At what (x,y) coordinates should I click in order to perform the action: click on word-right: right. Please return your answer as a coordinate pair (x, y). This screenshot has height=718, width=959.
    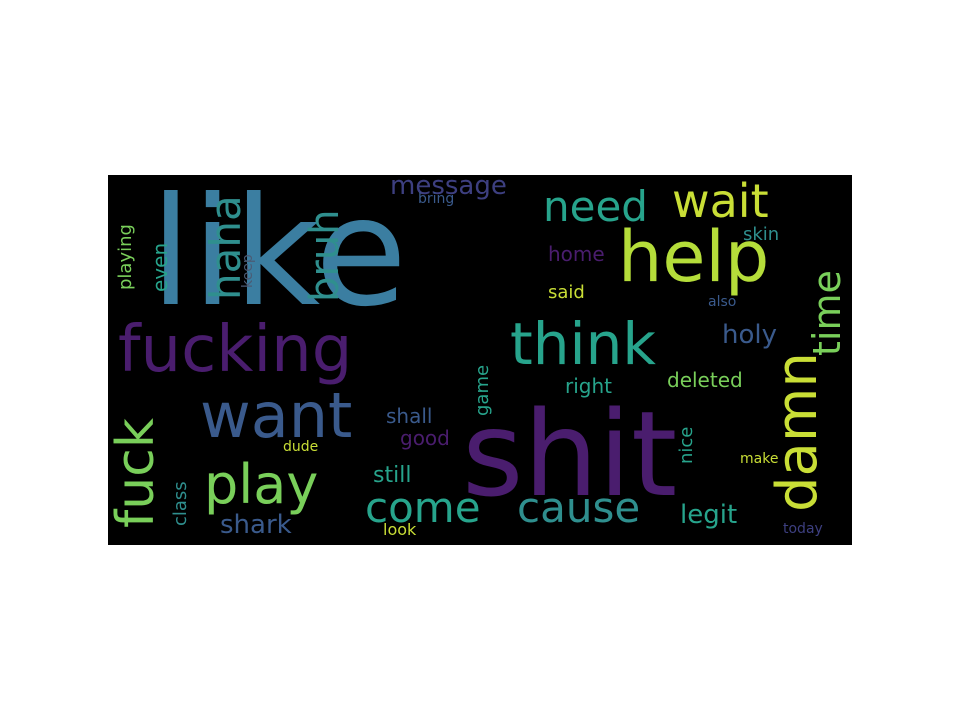
    Looking at the image, I should click on (588, 386).